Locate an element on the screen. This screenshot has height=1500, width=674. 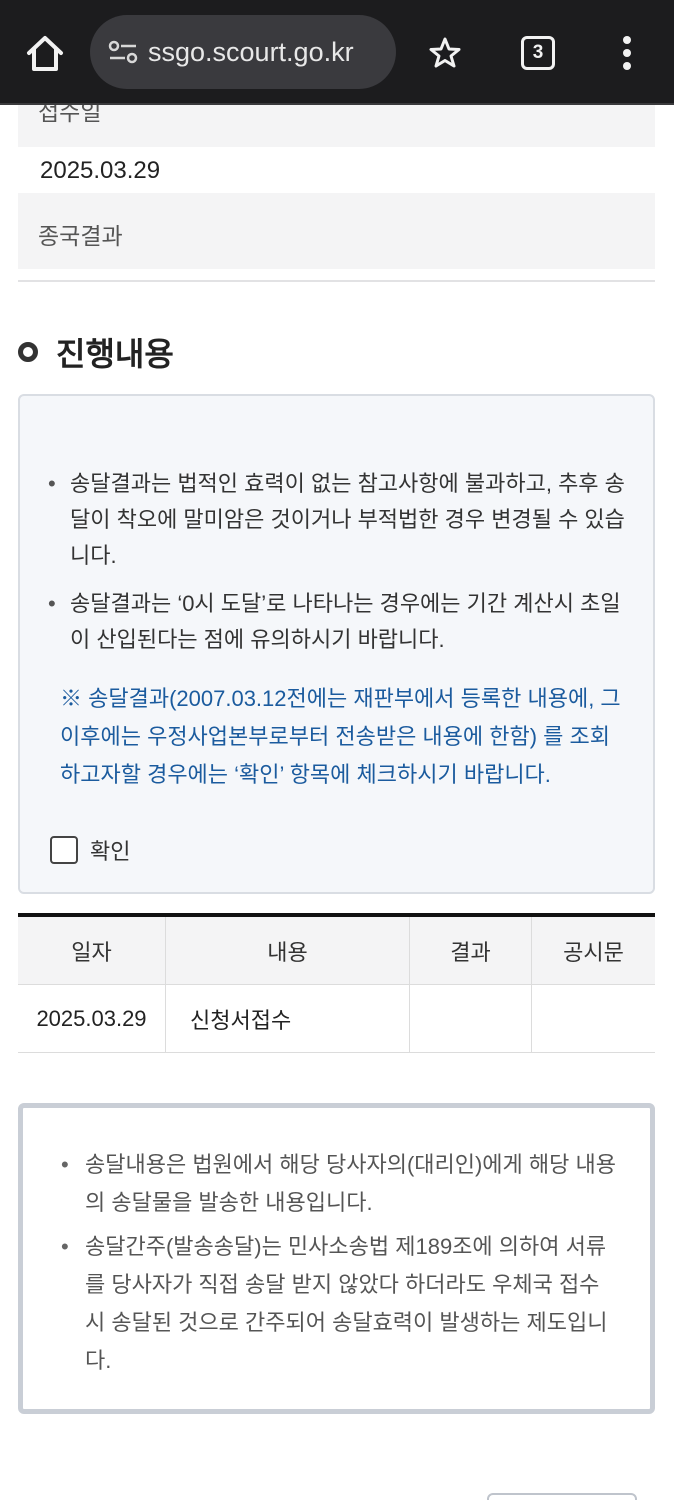
confirm-checkbox-group: 확인 is located at coordinates (90, 850).